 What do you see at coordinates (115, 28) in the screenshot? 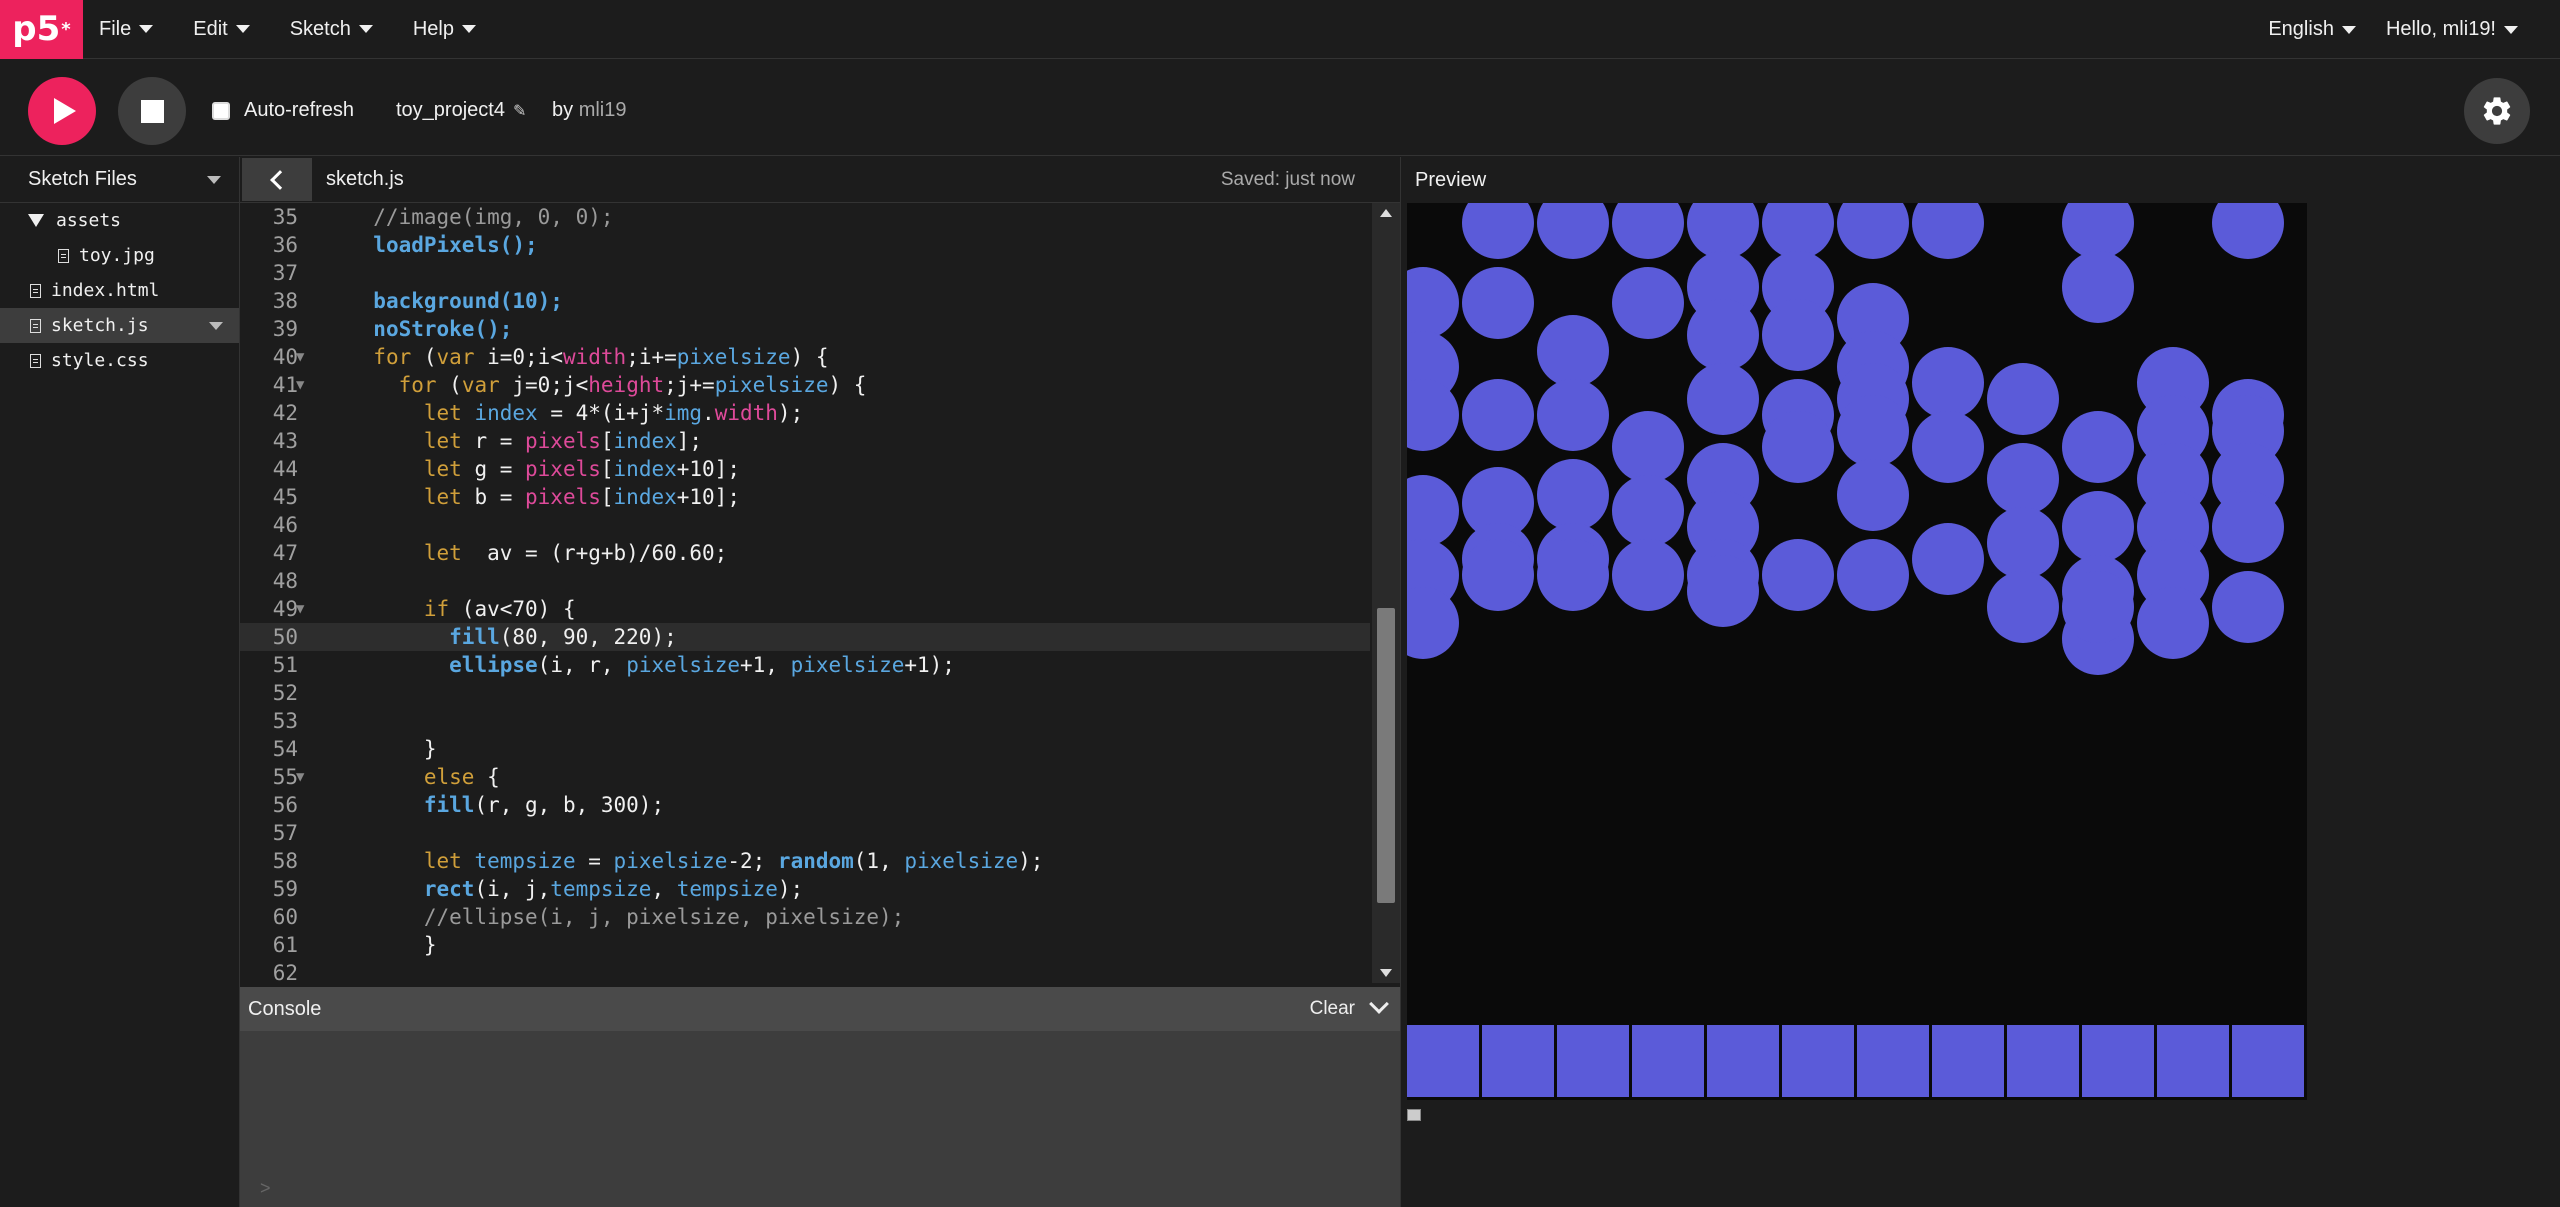
I see `menu-file-label: File` at bounding box center [115, 28].